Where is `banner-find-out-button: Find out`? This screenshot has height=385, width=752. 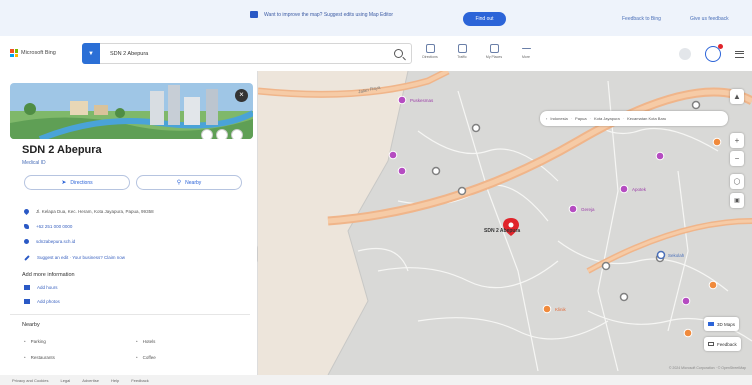
banner-find-out-button: Find out is located at coordinates (484, 19).